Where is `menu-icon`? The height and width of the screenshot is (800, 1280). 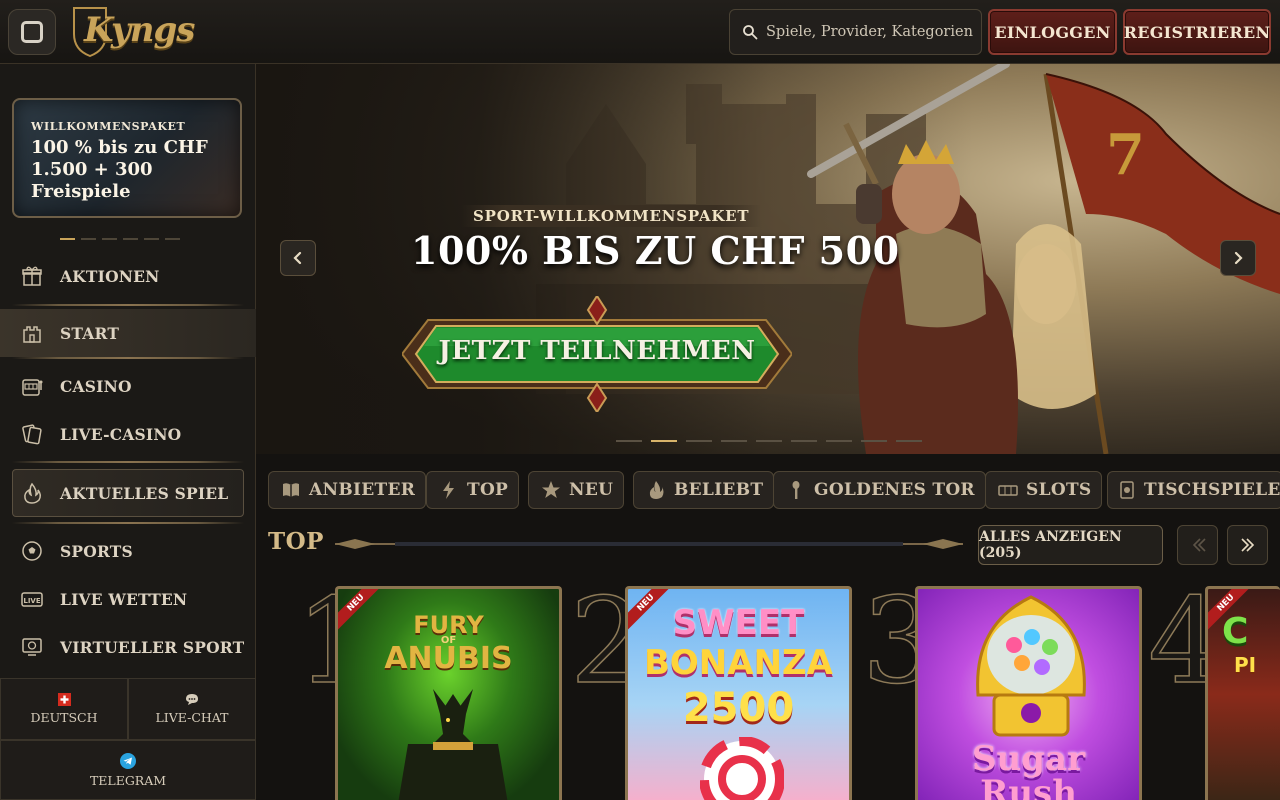 menu-icon is located at coordinates (32, 32).